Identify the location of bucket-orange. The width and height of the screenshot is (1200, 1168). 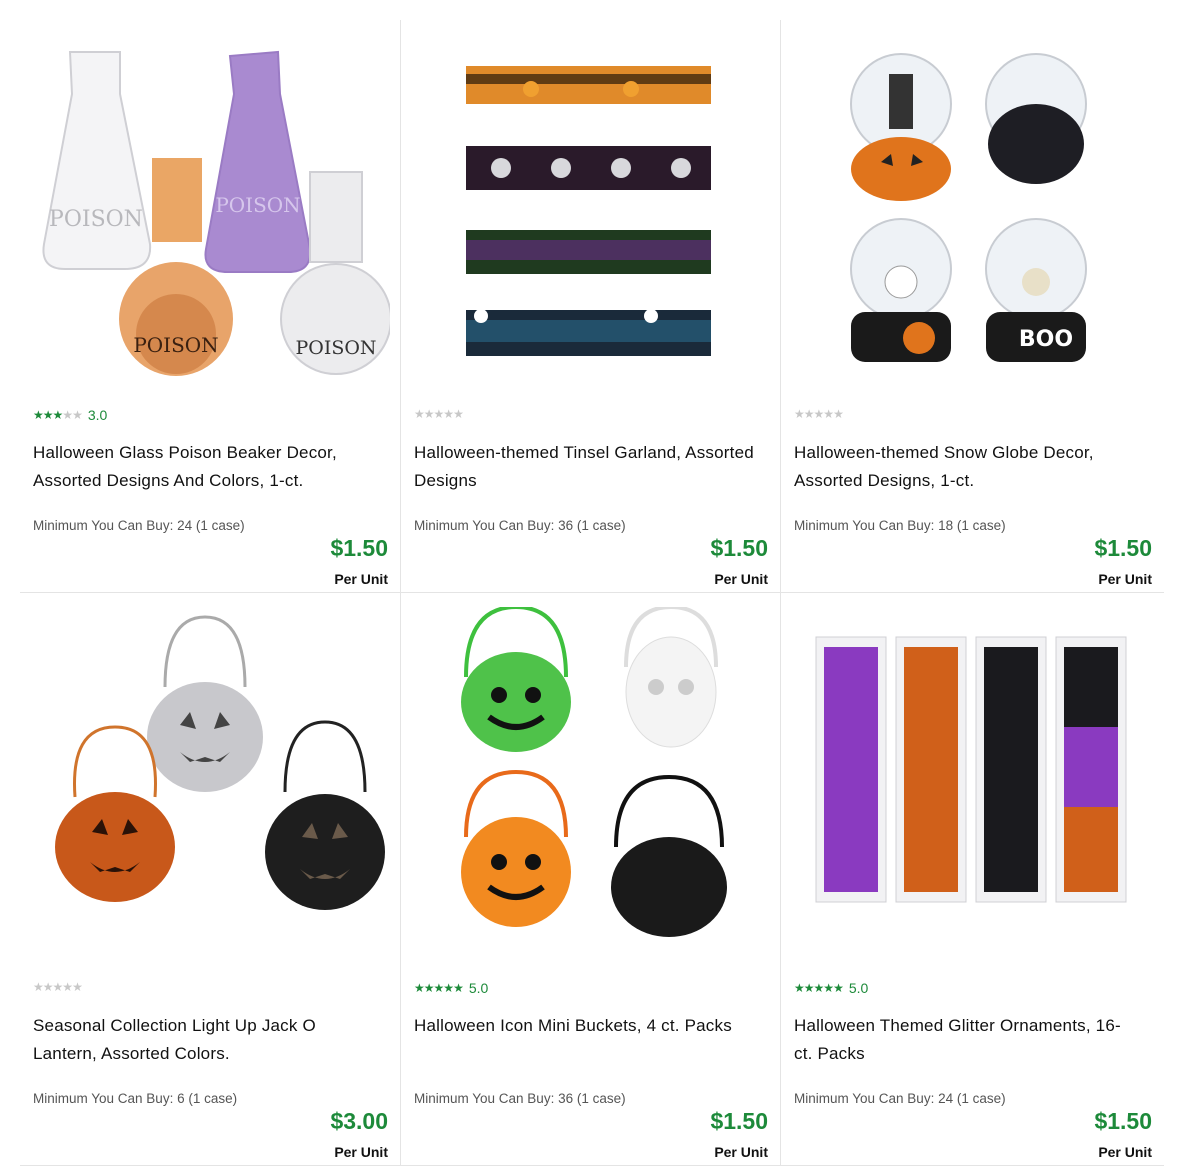
(516, 848).